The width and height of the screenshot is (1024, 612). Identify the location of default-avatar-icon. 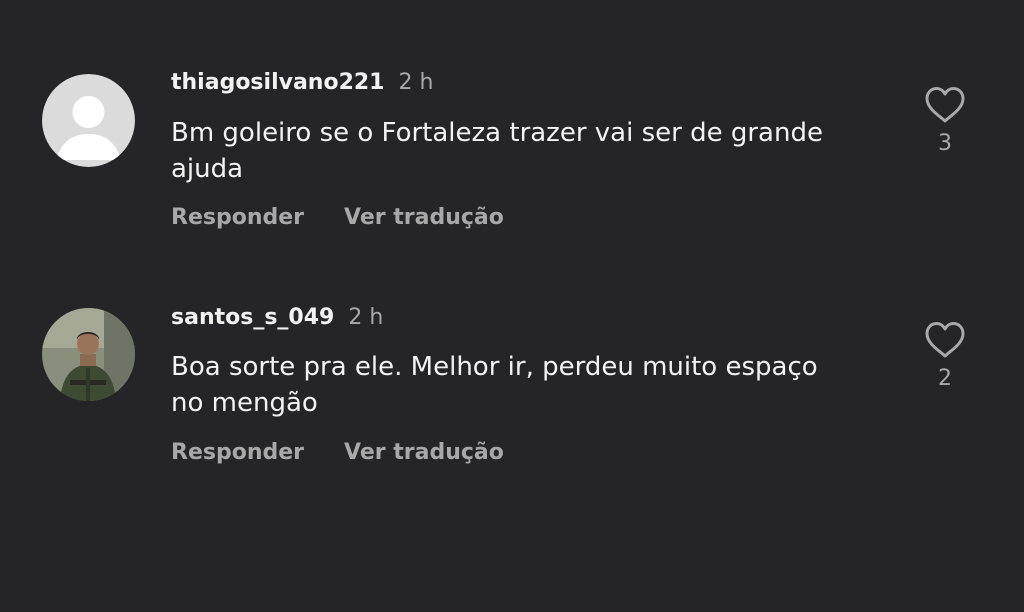
(88, 120).